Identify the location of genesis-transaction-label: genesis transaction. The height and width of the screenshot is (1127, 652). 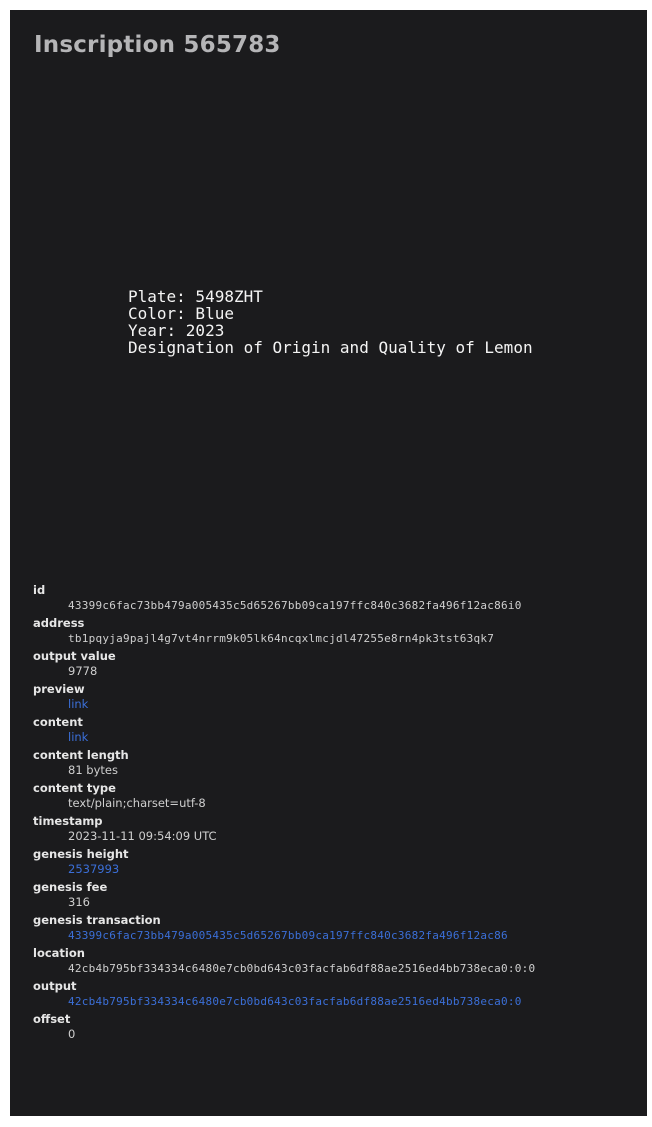
(97, 920).